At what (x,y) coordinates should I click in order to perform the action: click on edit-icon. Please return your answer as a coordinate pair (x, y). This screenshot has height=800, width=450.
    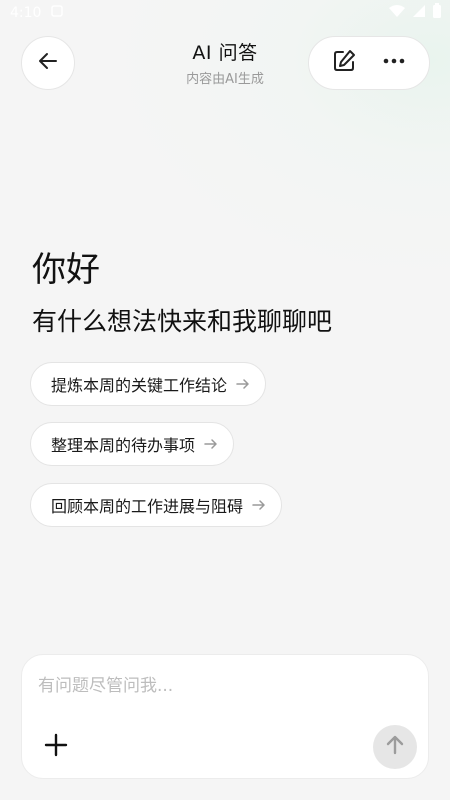
    Looking at the image, I should click on (344, 63).